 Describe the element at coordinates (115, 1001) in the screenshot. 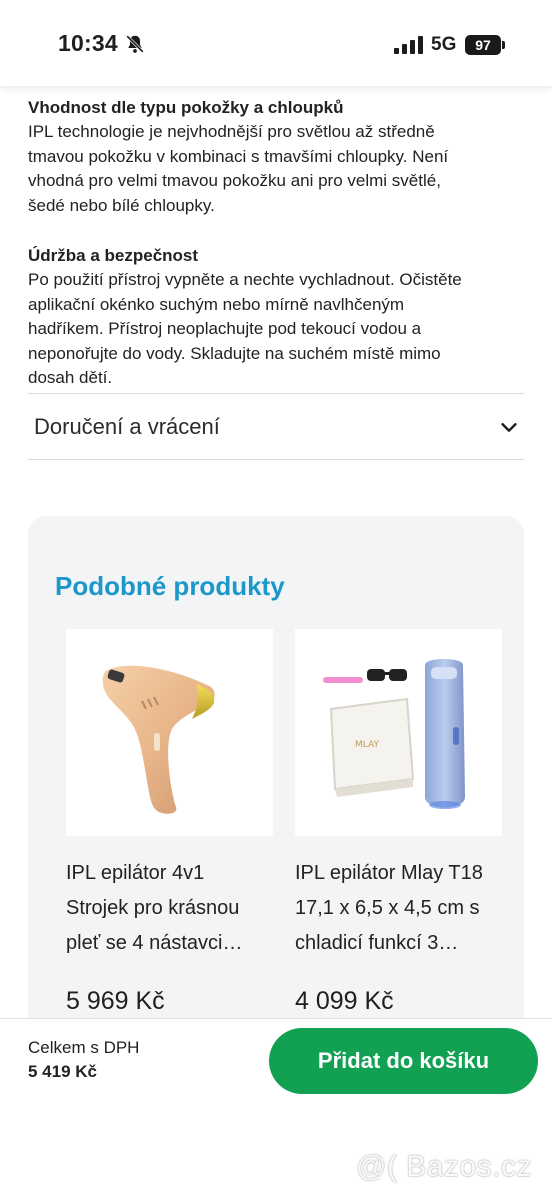

I see `product-price: 5 969 Kč` at that location.